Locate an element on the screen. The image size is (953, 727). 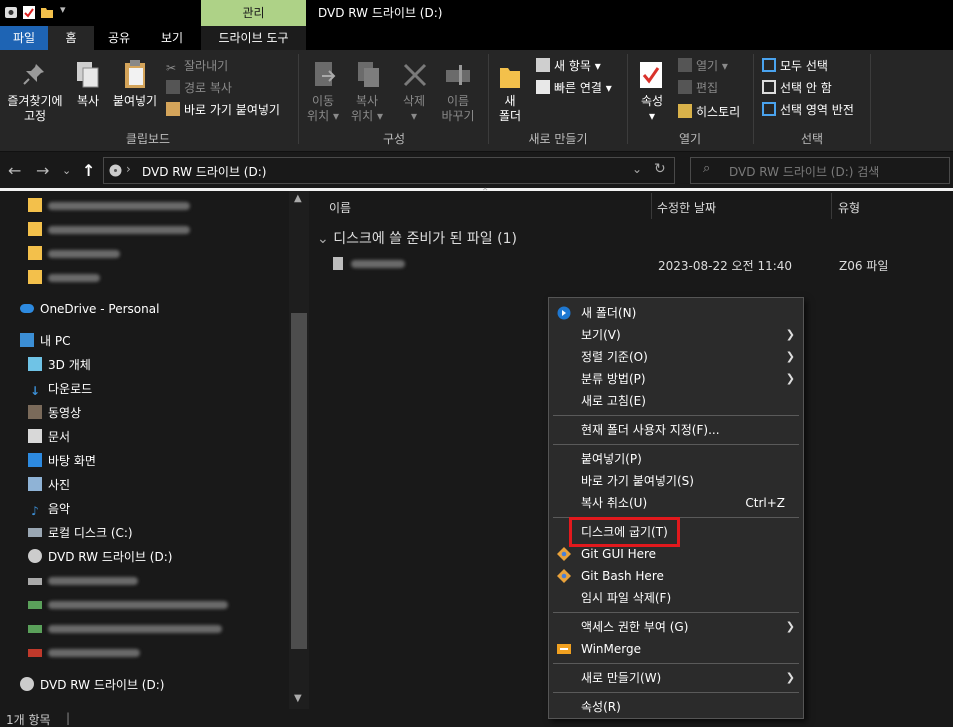
column-header-name: 이름 is located at coordinates (340, 207).